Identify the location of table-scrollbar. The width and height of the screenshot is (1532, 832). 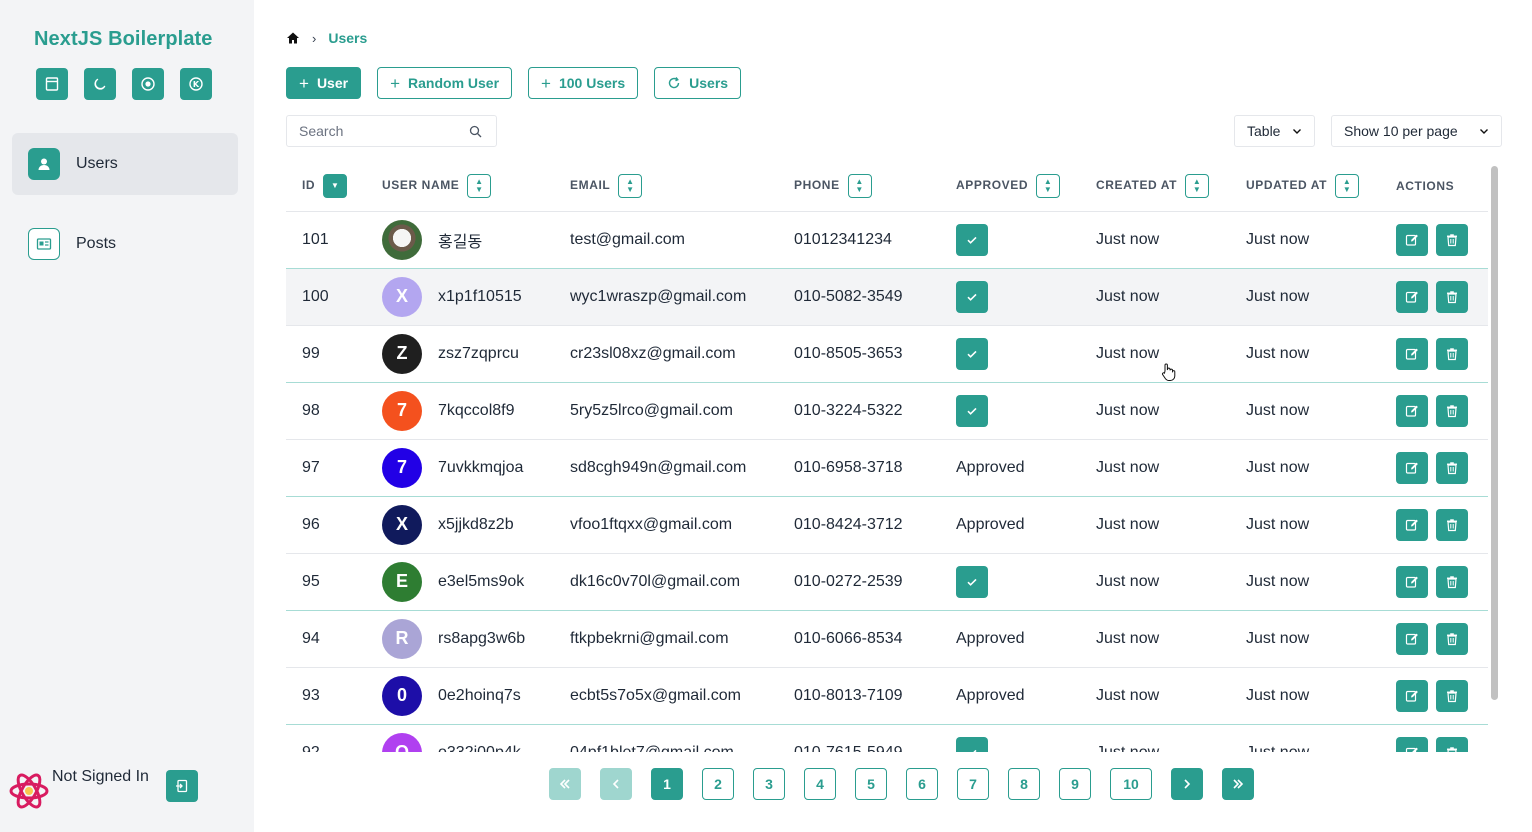
(1495, 459).